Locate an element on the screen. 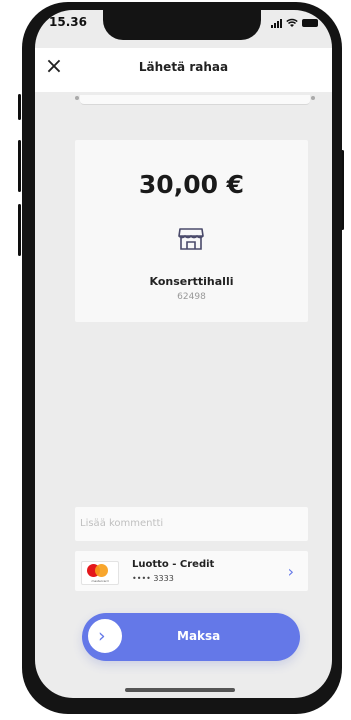 The width and height of the screenshot is (351, 720). right-dot is located at coordinates (313, 98).